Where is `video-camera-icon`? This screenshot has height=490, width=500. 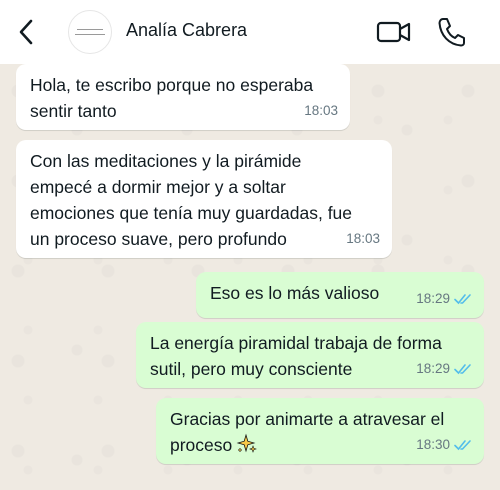
video-camera-icon is located at coordinates (393, 32).